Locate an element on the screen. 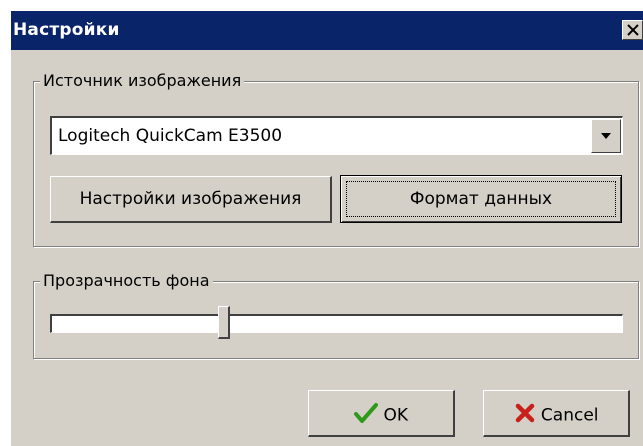 Image resolution: width=643 pixels, height=446 pixels. title-bar: Настройки is located at coordinates (327, 30).